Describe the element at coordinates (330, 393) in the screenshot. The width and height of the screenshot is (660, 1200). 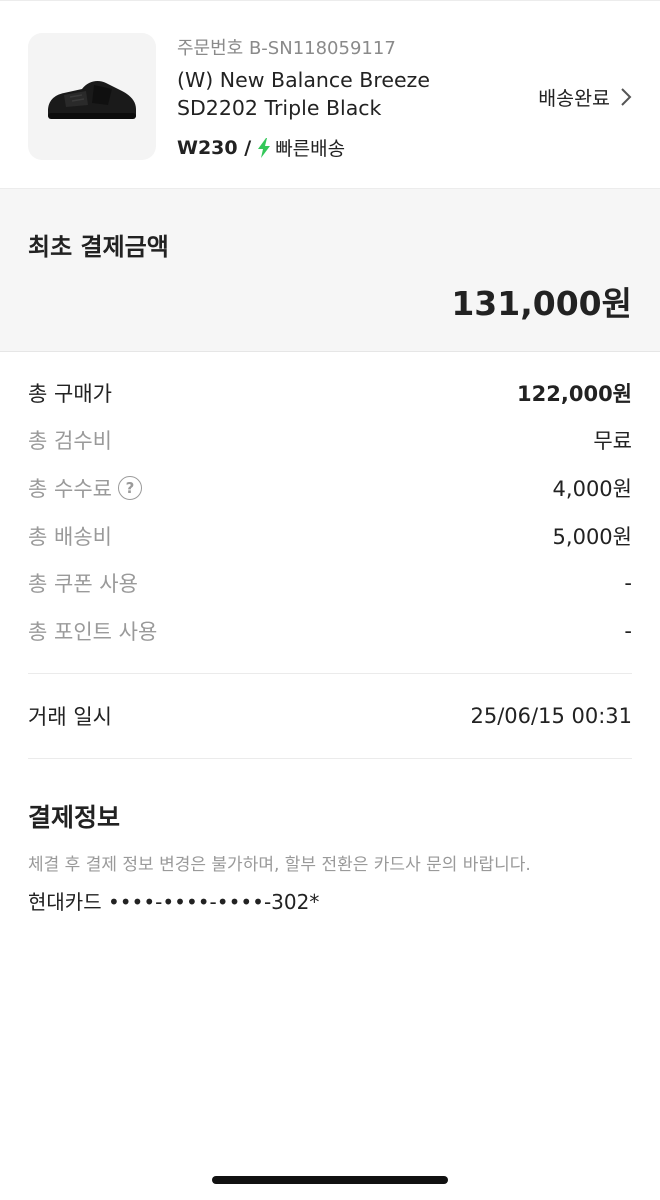
I see `breakdown-row-purchase: 총 구매가 122,000원` at that location.